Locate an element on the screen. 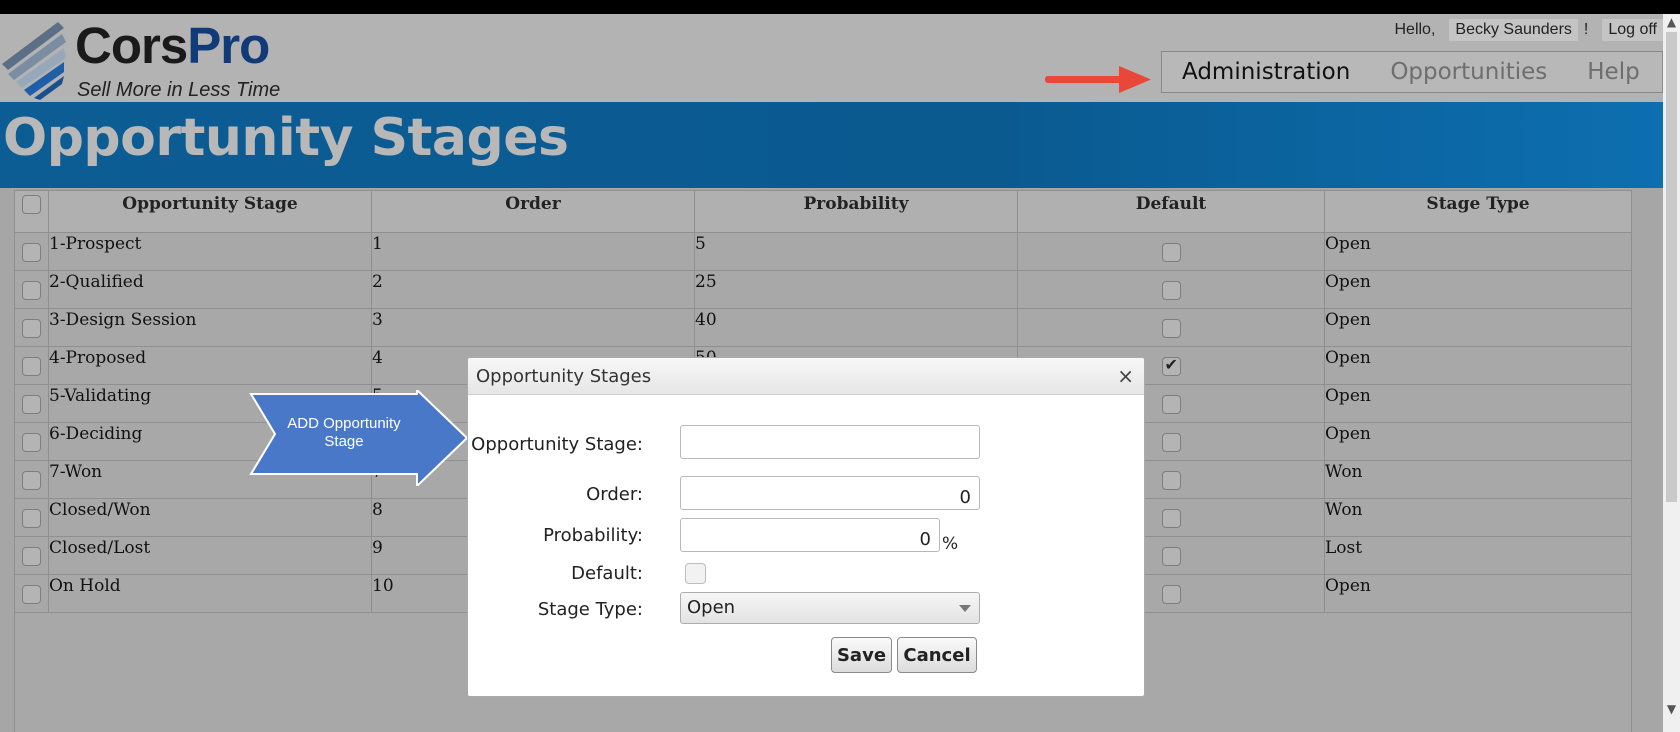 The image size is (1680, 732). cell-stage: On Hold is located at coordinates (210, 593).